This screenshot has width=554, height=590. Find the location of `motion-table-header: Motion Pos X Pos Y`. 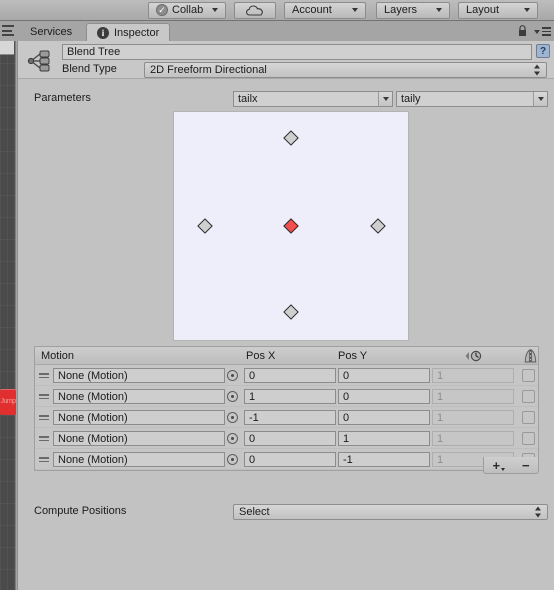

motion-table-header: Motion Pos X Pos Y is located at coordinates (286, 356).